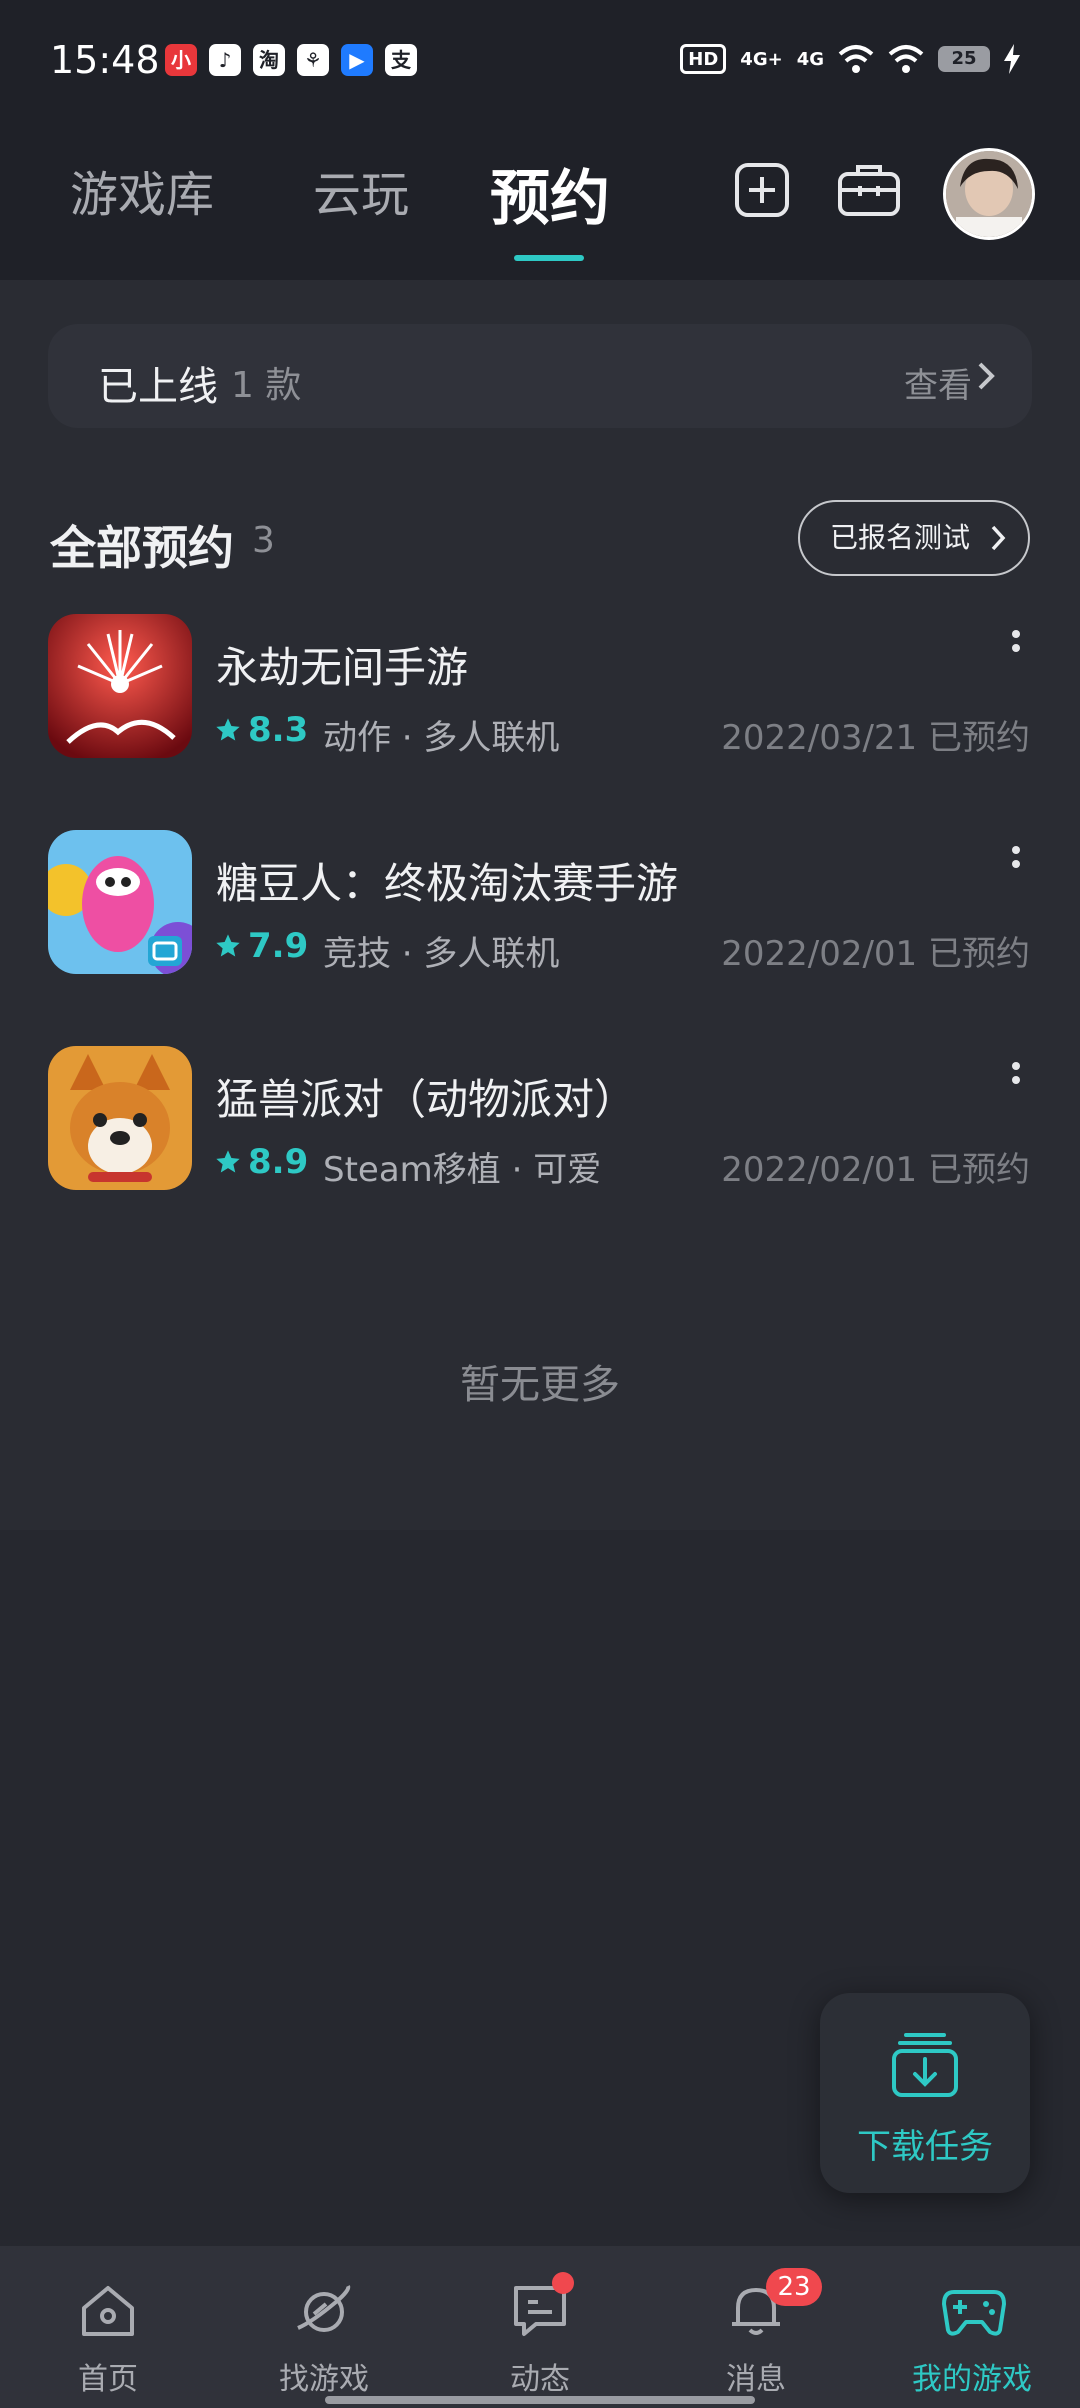 This screenshot has width=1080, height=2408. I want to click on game-score: 8.9, so click(278, 1162).